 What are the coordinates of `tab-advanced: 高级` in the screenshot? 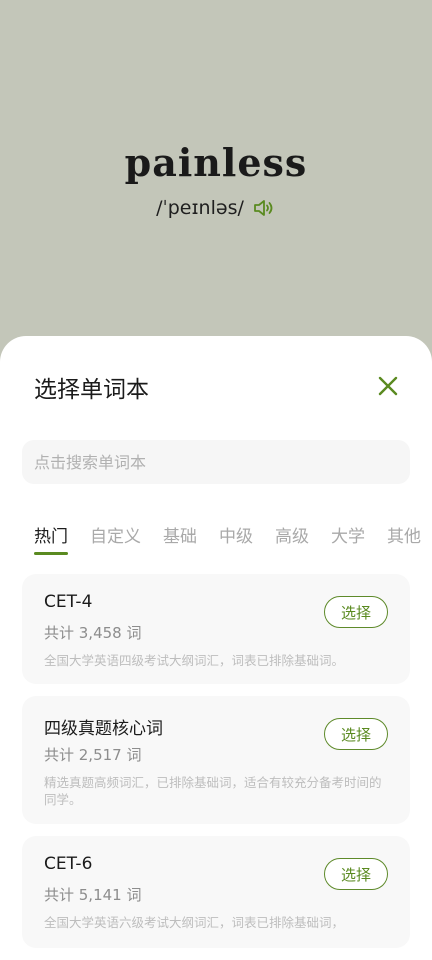 It's located at (292, 538).